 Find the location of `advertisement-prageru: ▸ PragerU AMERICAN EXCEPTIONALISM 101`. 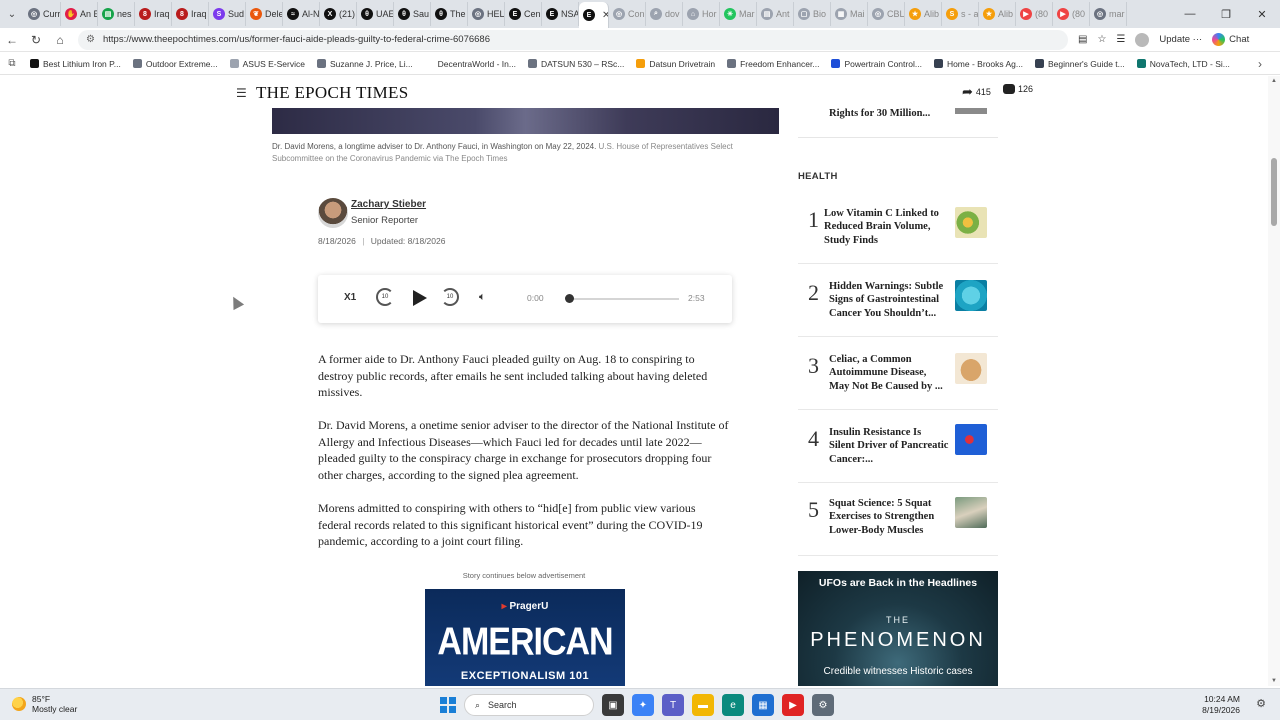

advertisement-prageru: ▸ PragerU AMERICAN EXCEPTIONALISM 101 is located at coordinates (525, 637).